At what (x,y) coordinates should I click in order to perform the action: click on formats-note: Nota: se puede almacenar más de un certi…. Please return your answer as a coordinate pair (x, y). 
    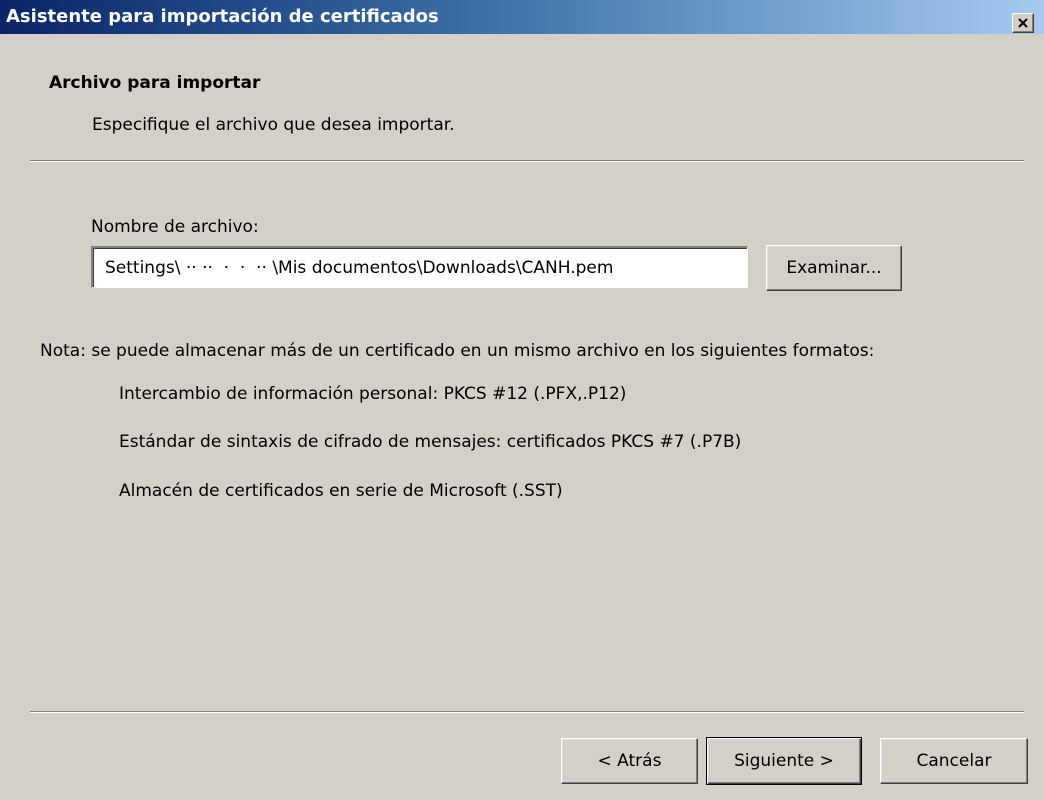
    Looking at the image, I should click on (457, 351).